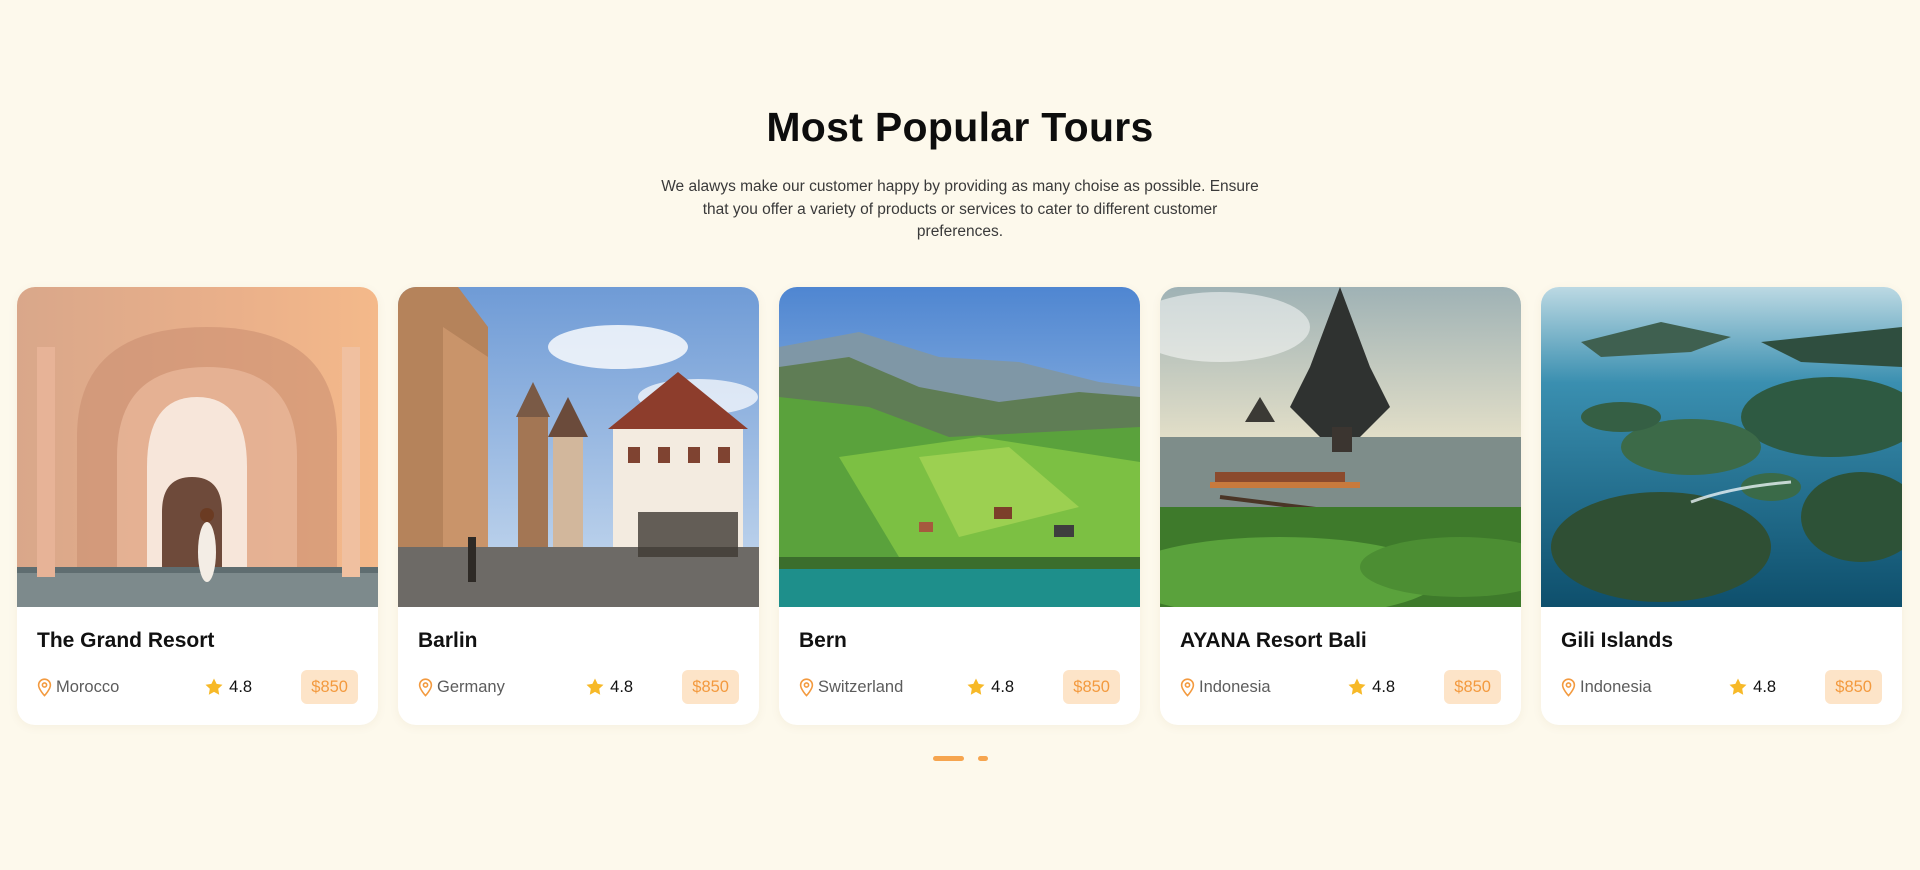 The height and width of the screenshot is (870, 1920). I want to click on tour-title: Gili Islands, so click(1721, 642).